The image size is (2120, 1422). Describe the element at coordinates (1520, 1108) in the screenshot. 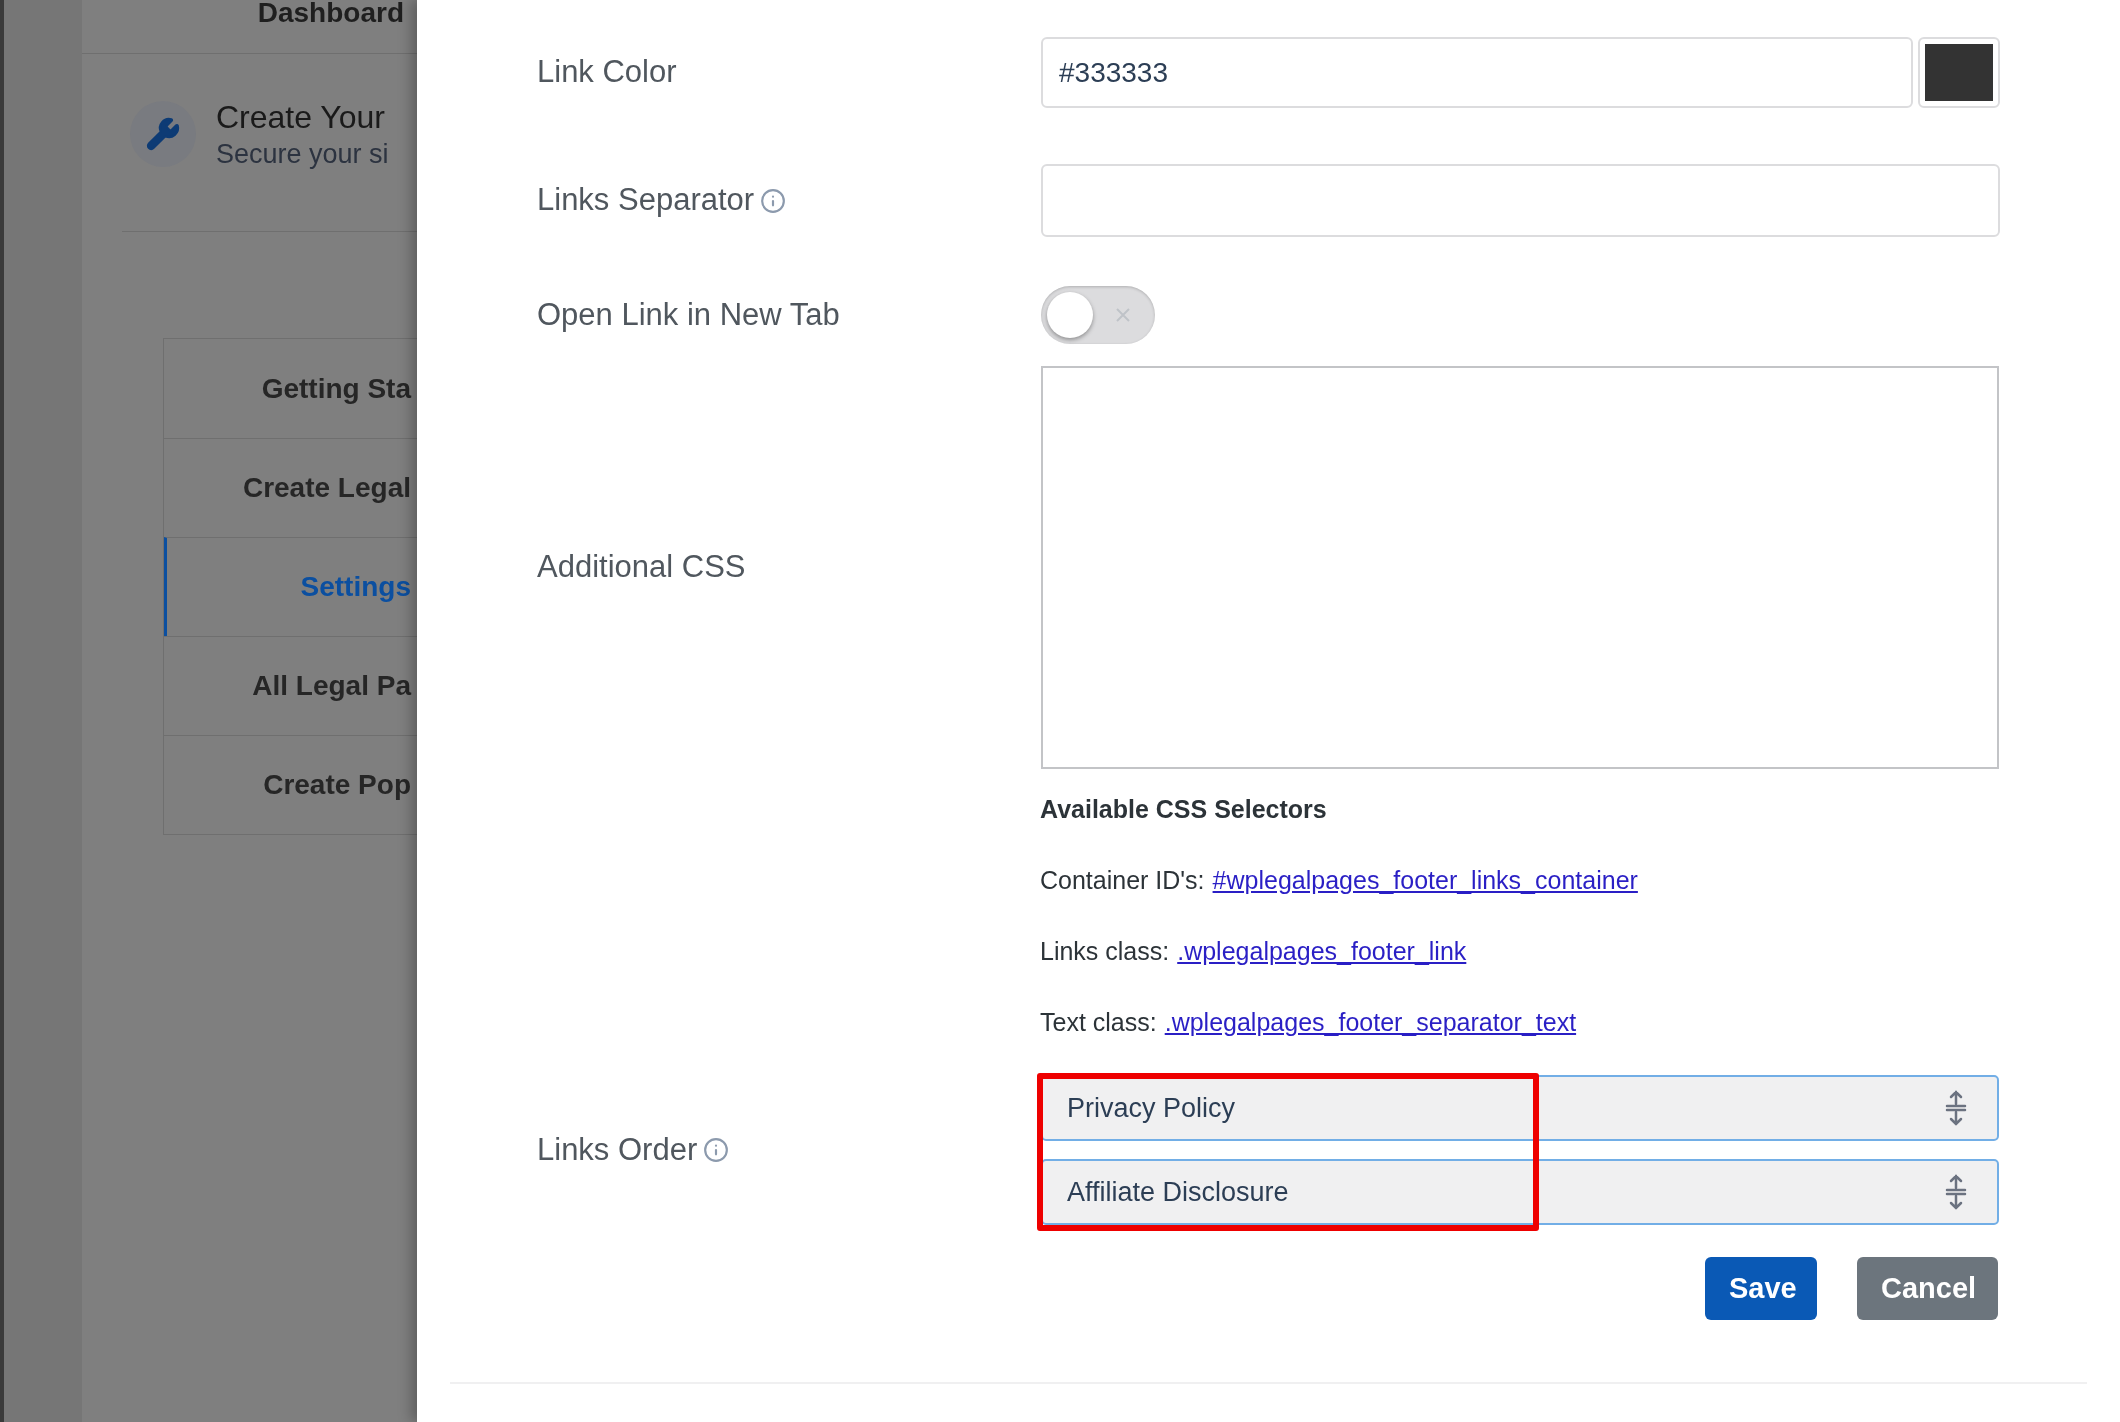

I see `sortable-item: Privacy Policy` at that location.